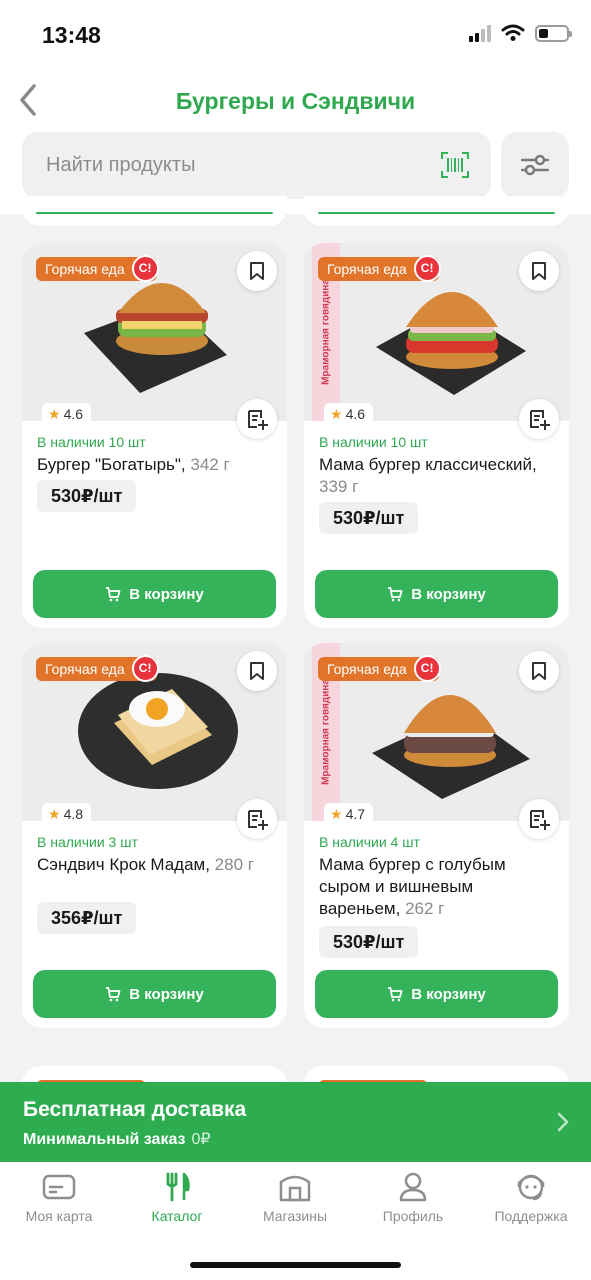 The image size is (591, 1280). What do you see at coordinates (295, 1216) in the screenshot?
I see `tab-label: Магазины` at bounding box center [295, 1216].